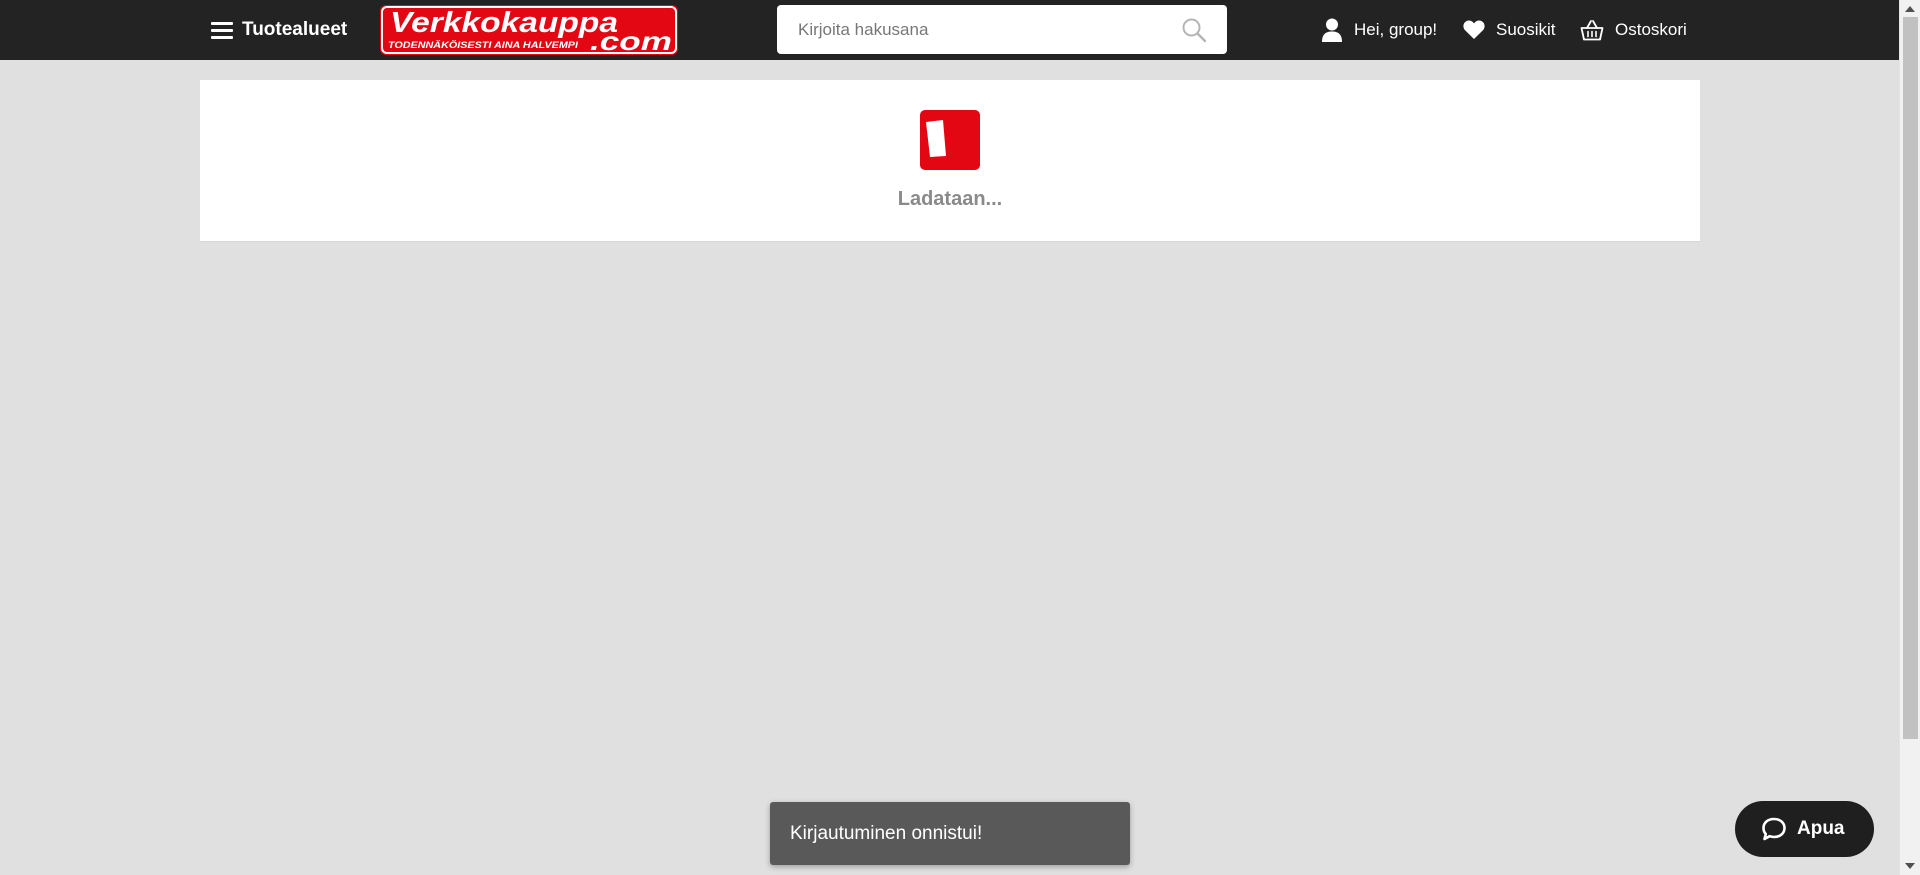  Describe the element at coordinates (1332, 30) in the screenshot. I see `user-icon` at that location.